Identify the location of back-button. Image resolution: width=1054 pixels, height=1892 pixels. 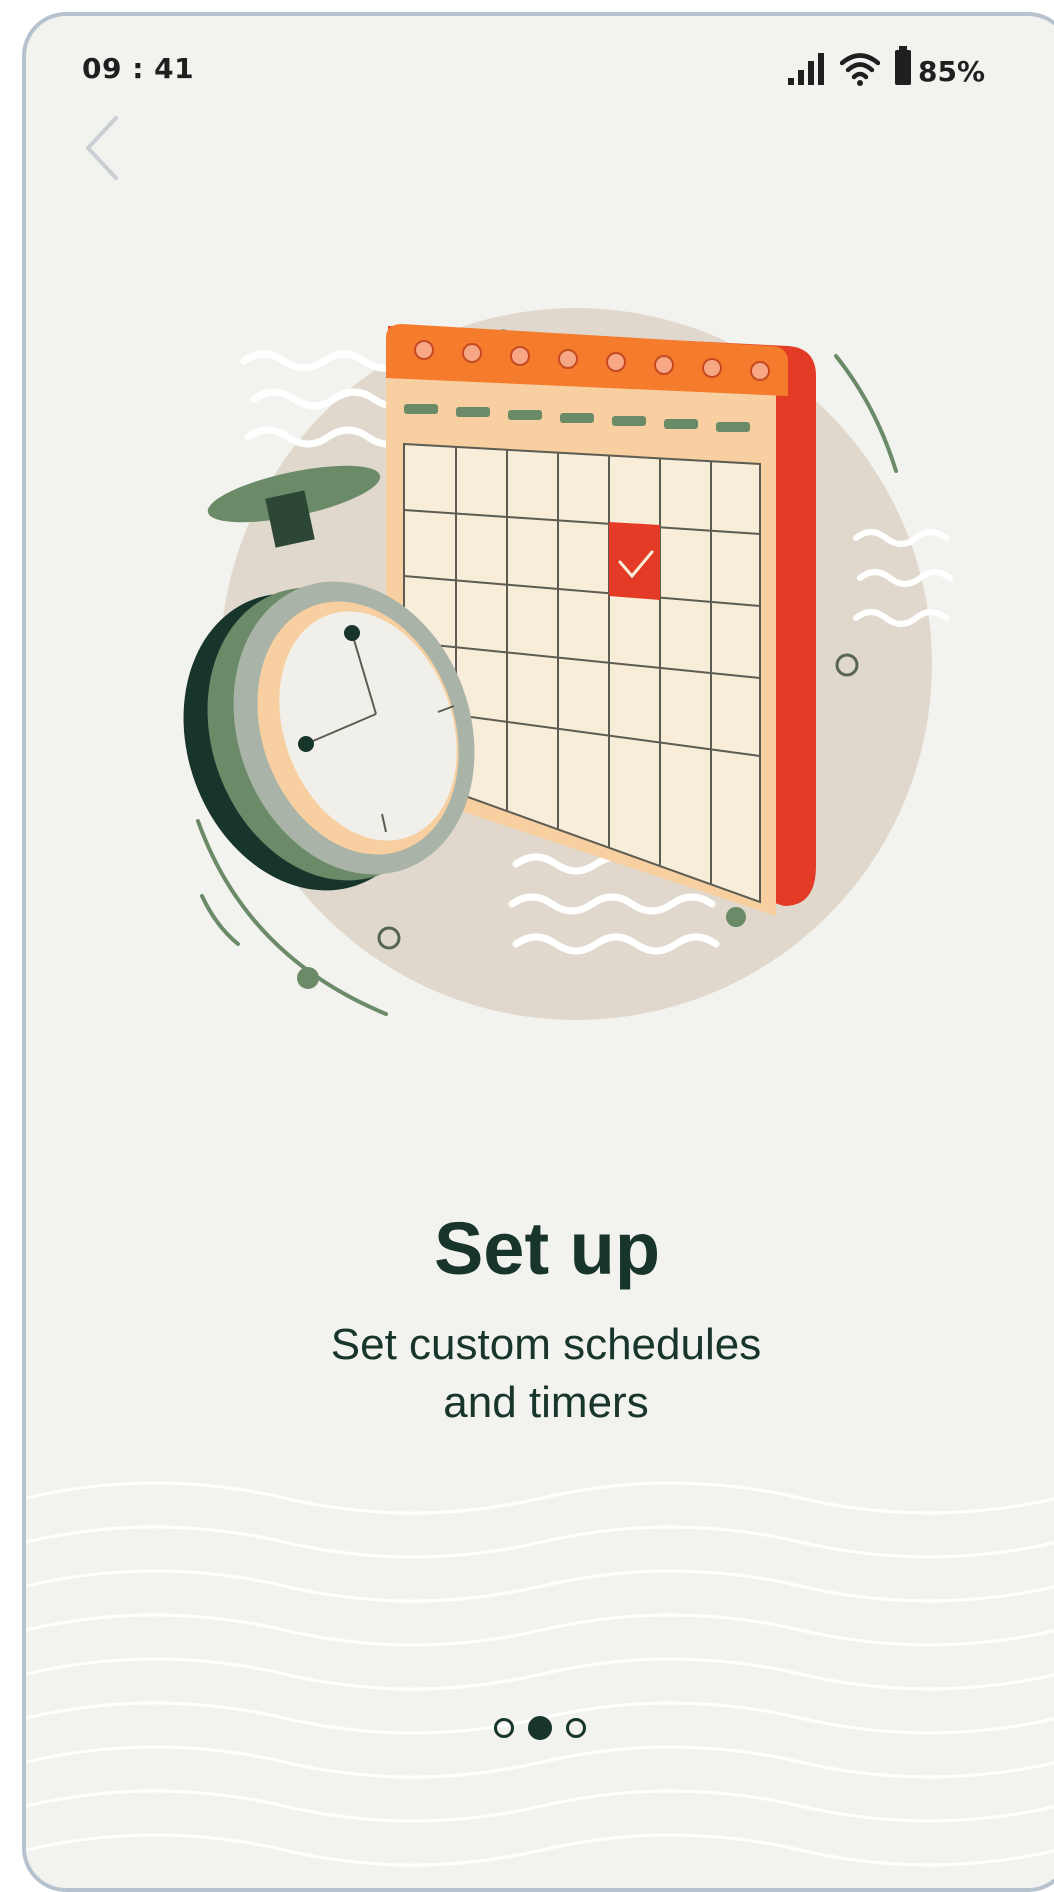
(106, 148).